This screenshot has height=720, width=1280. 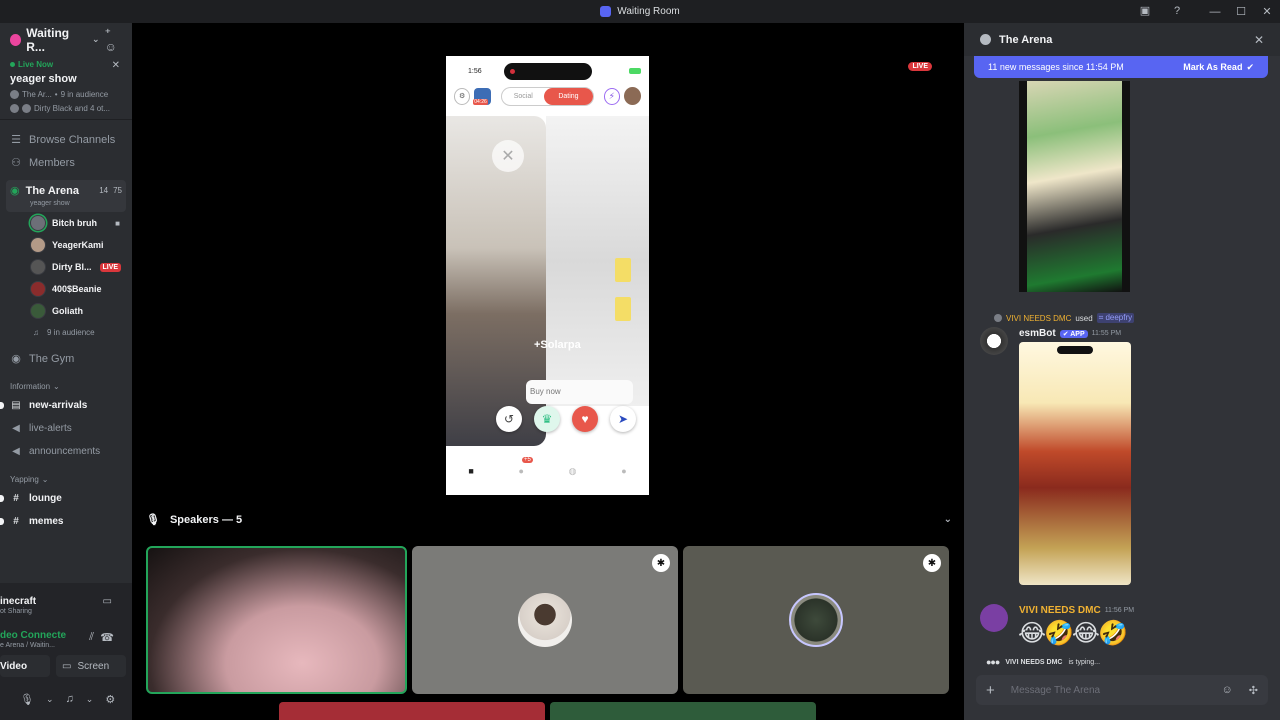 What do you see at coordinates (71, 332) in the screenshot?
I see `audience-count: 9 in audience` at bounding box center [71, 332].